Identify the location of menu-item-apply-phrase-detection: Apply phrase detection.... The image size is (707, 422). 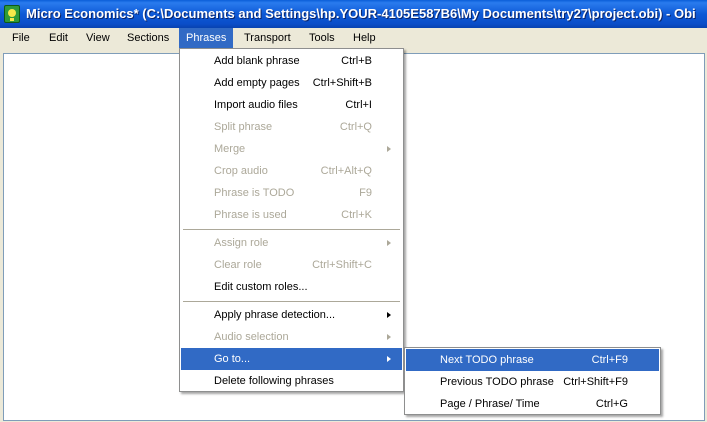
(291, 315).